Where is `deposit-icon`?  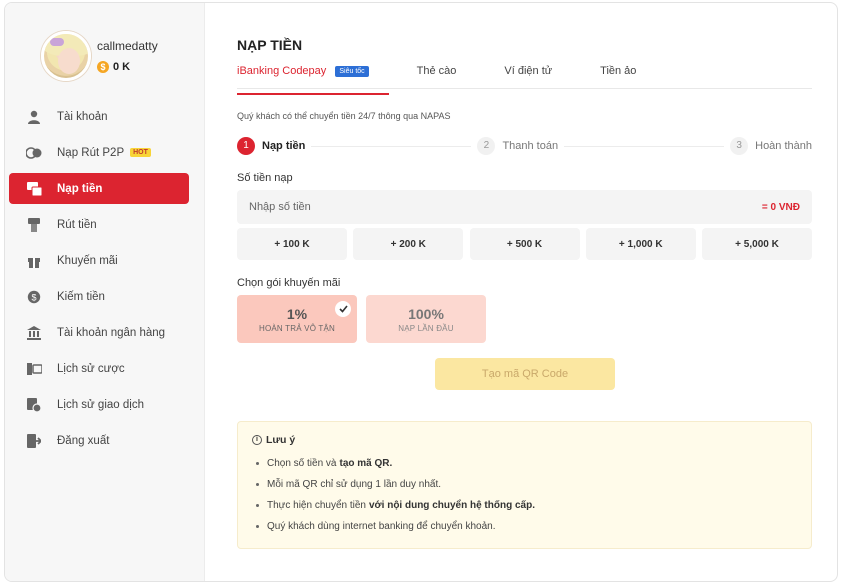 deposit-icon is located at coordinates (34, 189).